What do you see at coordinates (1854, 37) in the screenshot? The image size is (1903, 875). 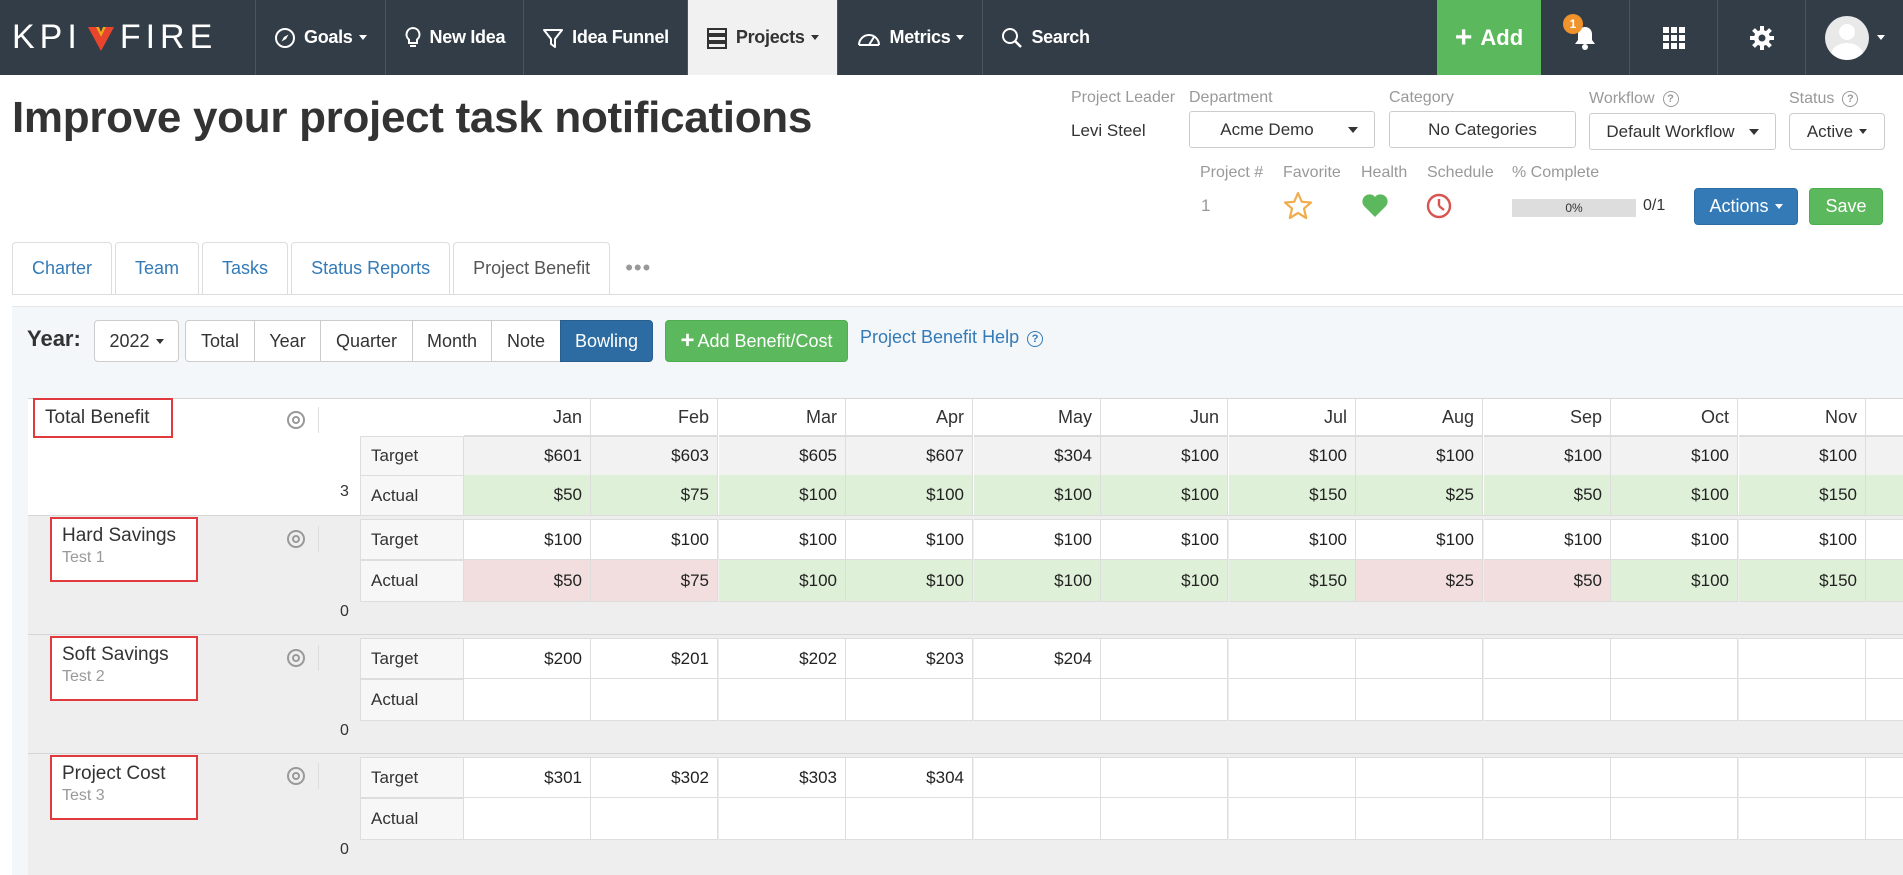 I see `user-menu` at bounding box center [1854, 37].